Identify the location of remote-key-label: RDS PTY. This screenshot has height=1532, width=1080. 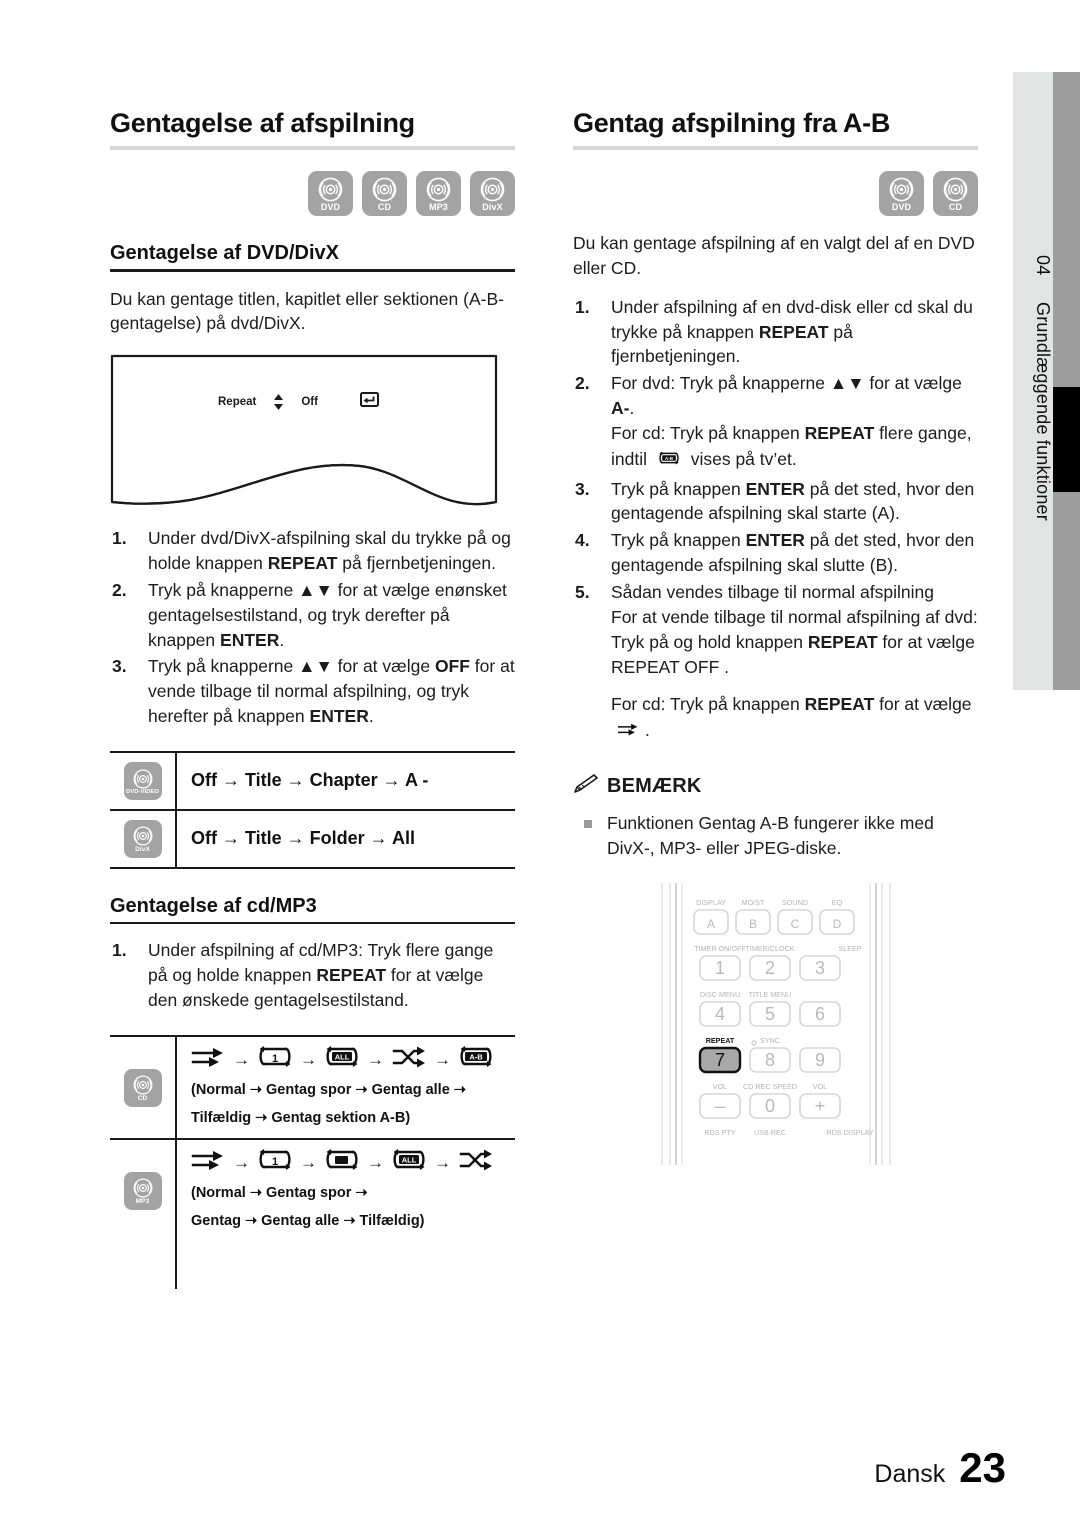
(719, 1132).